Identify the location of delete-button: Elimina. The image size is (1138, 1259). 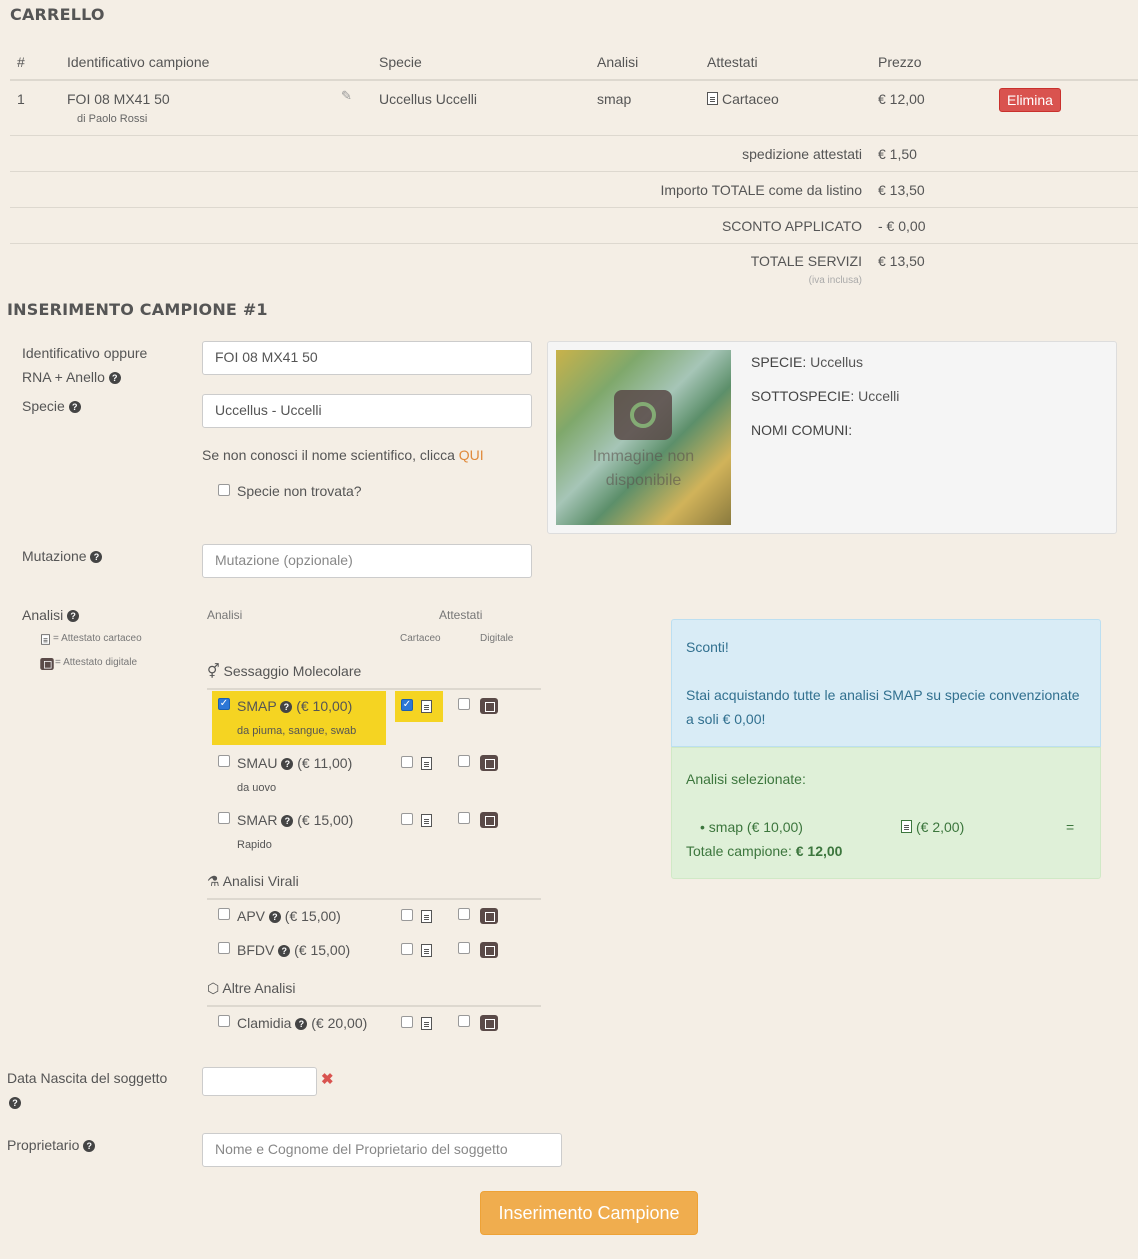
(1030, 100).